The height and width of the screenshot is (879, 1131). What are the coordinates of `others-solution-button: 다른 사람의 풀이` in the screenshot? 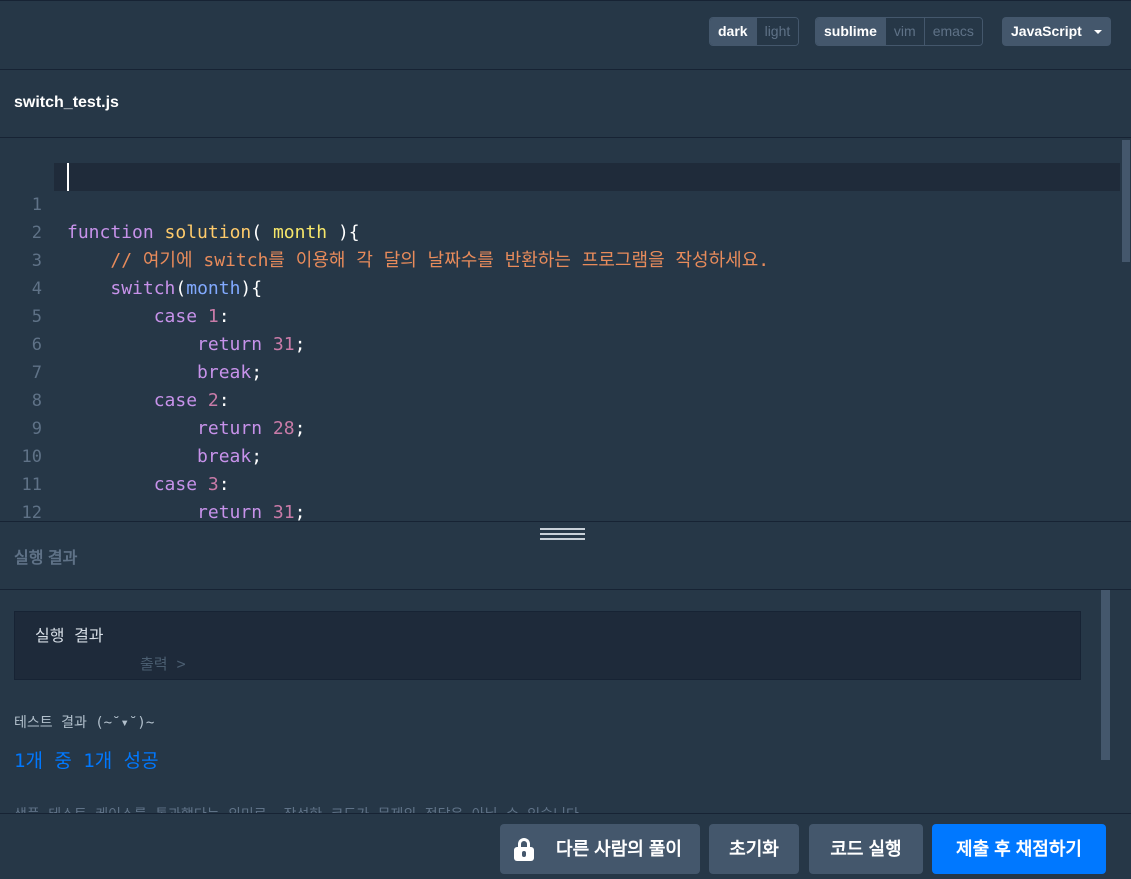 It's located at (600, 849).